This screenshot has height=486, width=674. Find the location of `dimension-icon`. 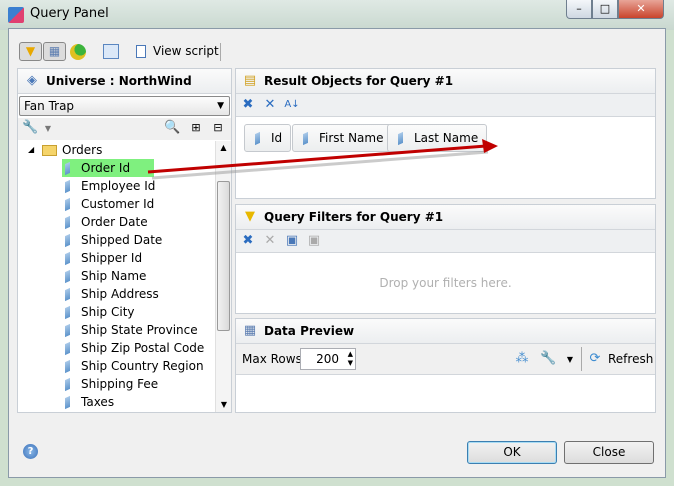

dimension-icon is located at coordinates (67, 168).